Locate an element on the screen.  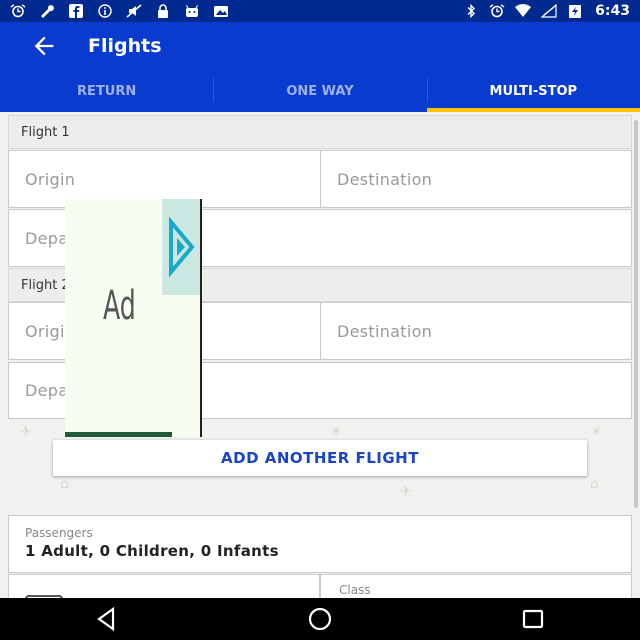
ad-label: Ad is located at coordinates (119, 306).